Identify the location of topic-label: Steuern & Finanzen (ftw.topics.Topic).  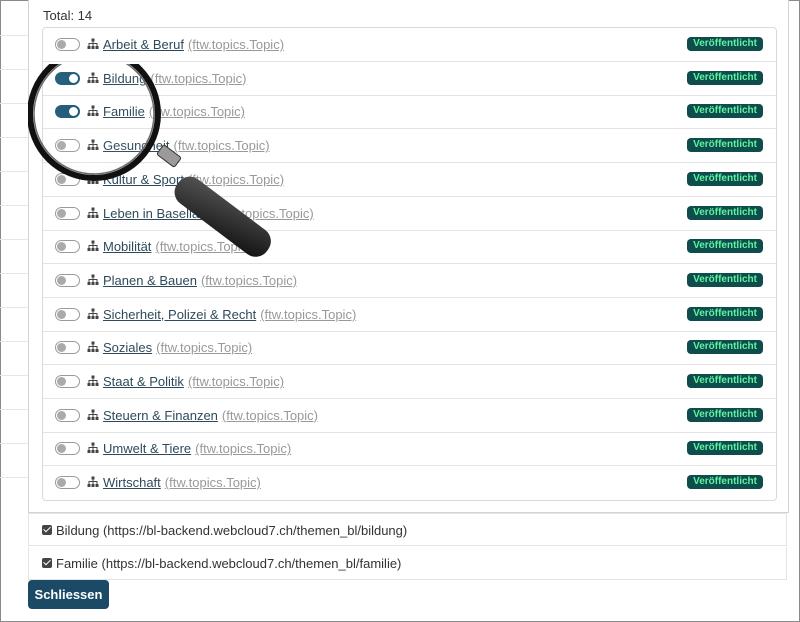
(210, 415).